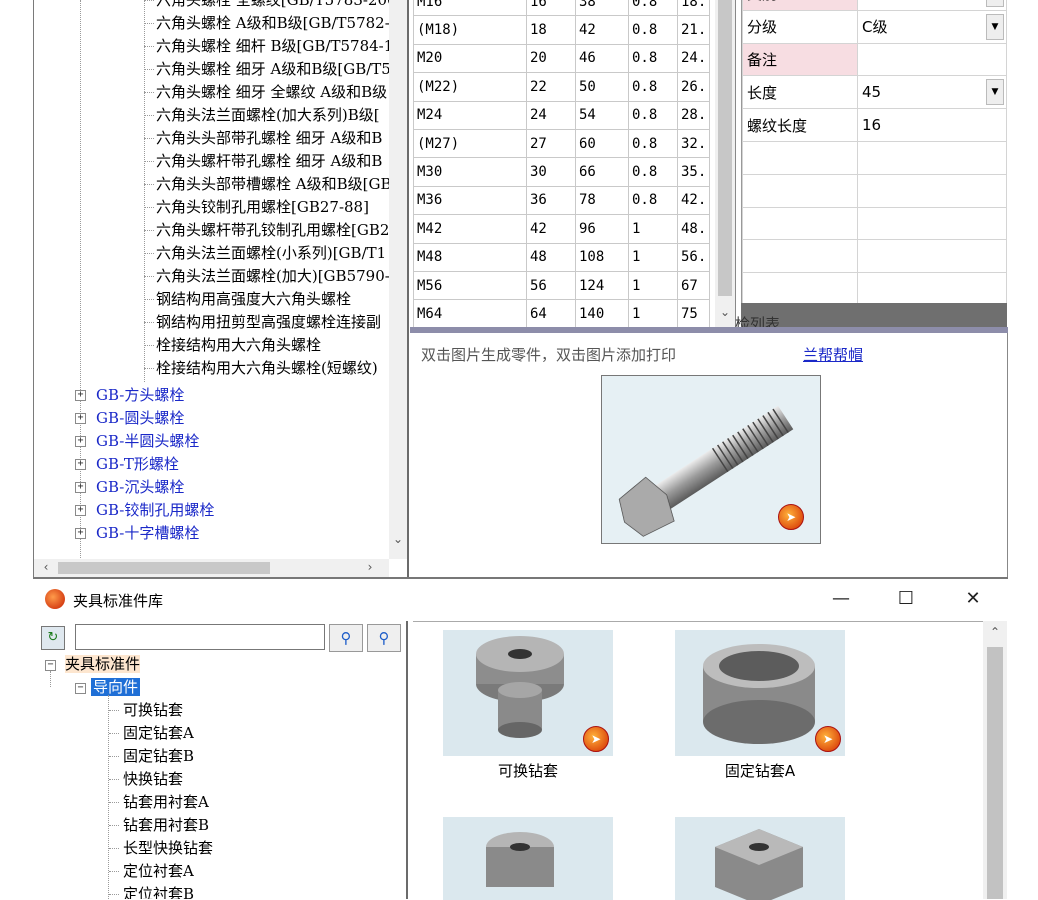  I want to click on table-row: M56 56 124 1 67, so click(562, 285).